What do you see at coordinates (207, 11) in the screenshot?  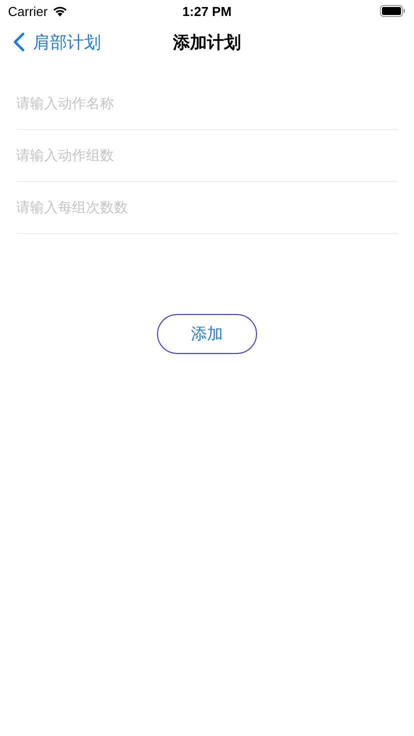 I see `status-time: 1:27 PM` at bounding box center [207, 11].